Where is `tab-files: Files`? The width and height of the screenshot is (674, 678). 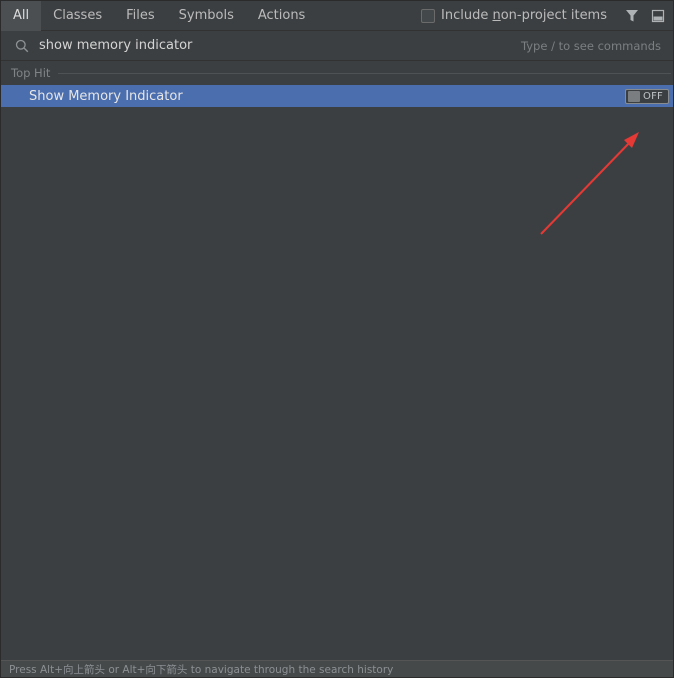 tab-files: Files is located at coordinates (140, 16).